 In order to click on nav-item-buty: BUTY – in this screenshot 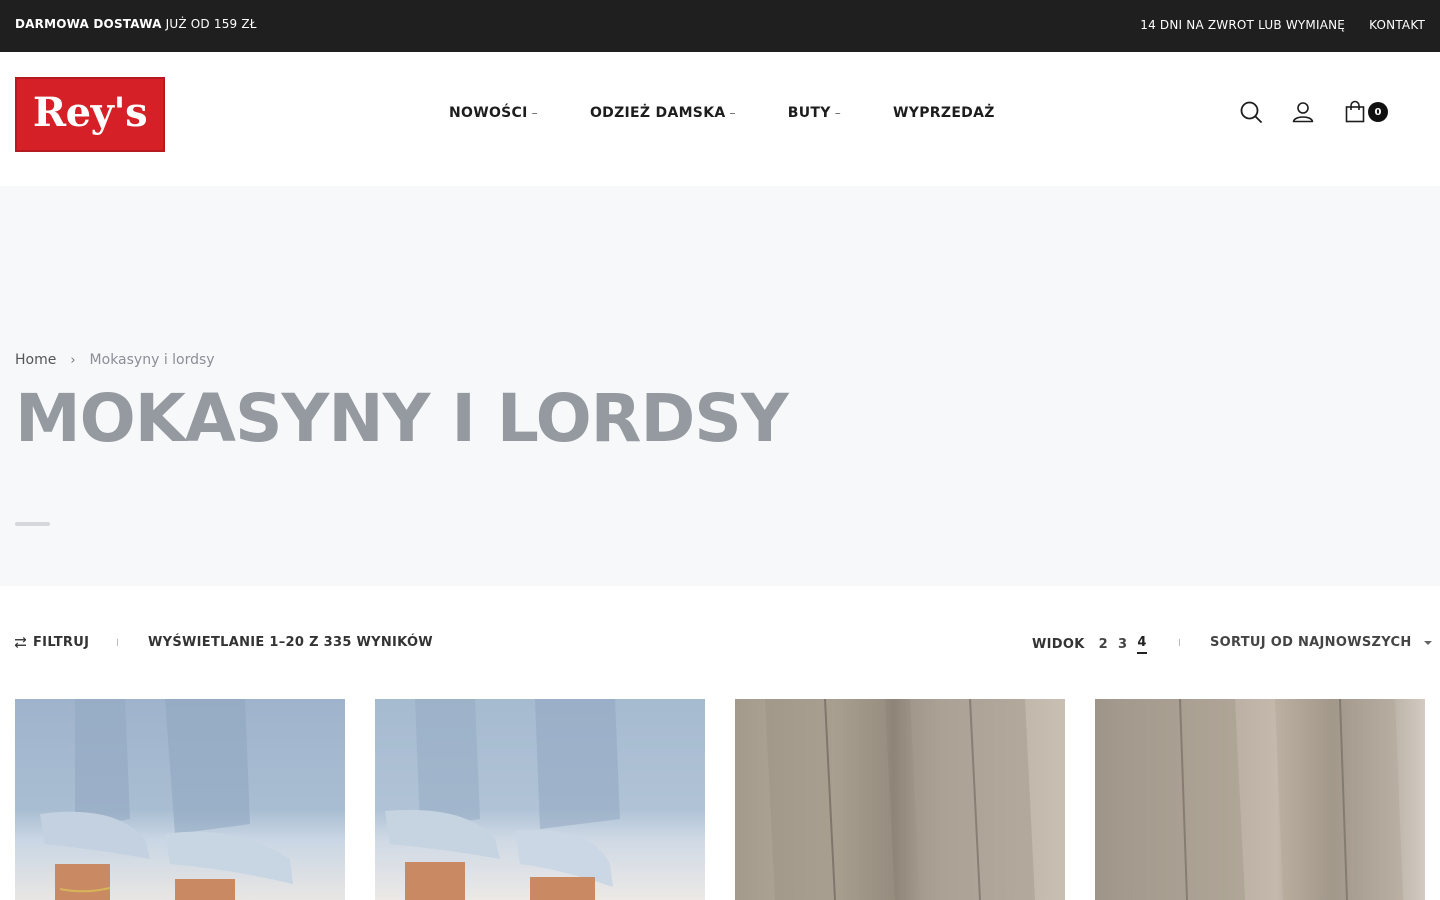, I will do `click(814, 113)`.